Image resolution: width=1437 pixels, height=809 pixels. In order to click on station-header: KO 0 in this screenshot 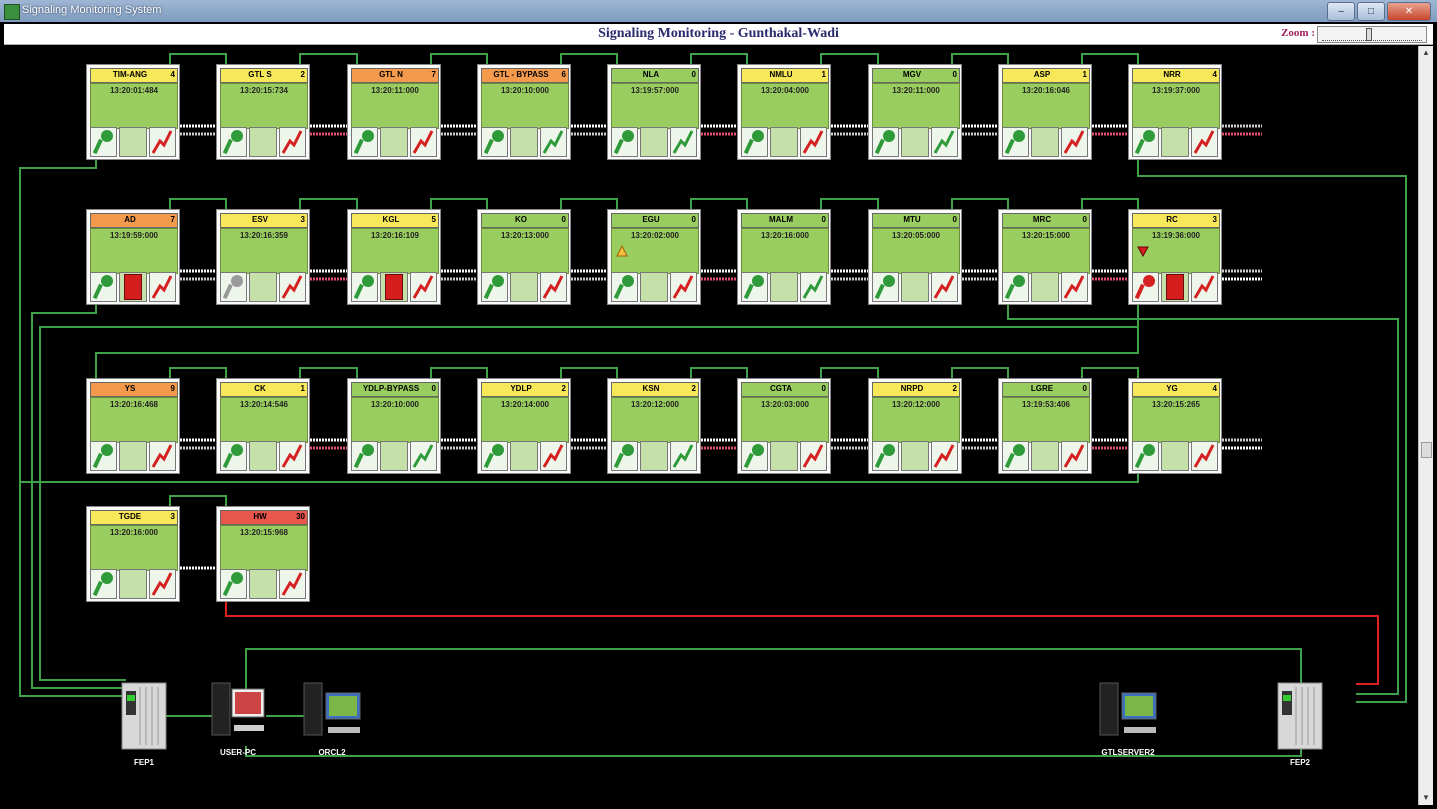, I will do `click(525, 220)`.